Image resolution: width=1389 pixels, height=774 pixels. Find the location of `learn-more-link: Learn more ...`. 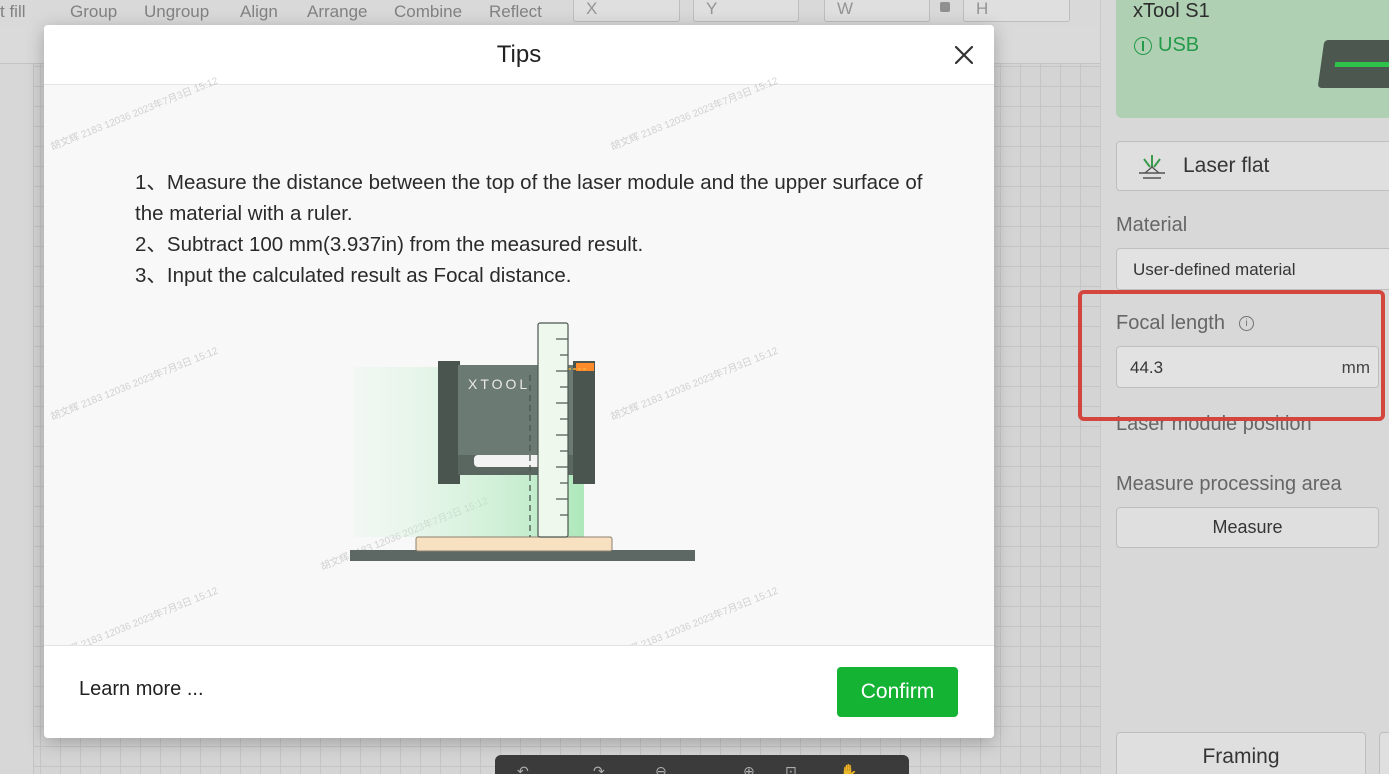

learn-more-link: Learn more ... is located at coordinates (141, 689).